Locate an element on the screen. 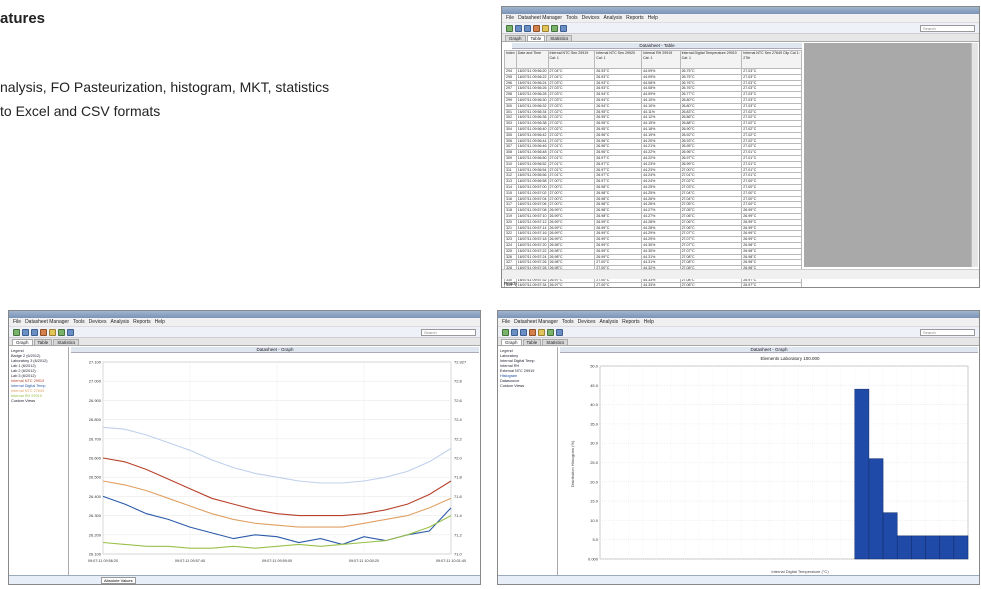 The height and width of the screenshot is (589, 981). table-cell: 16/07/11 09:56:32 is located at coordinates (532, 106).